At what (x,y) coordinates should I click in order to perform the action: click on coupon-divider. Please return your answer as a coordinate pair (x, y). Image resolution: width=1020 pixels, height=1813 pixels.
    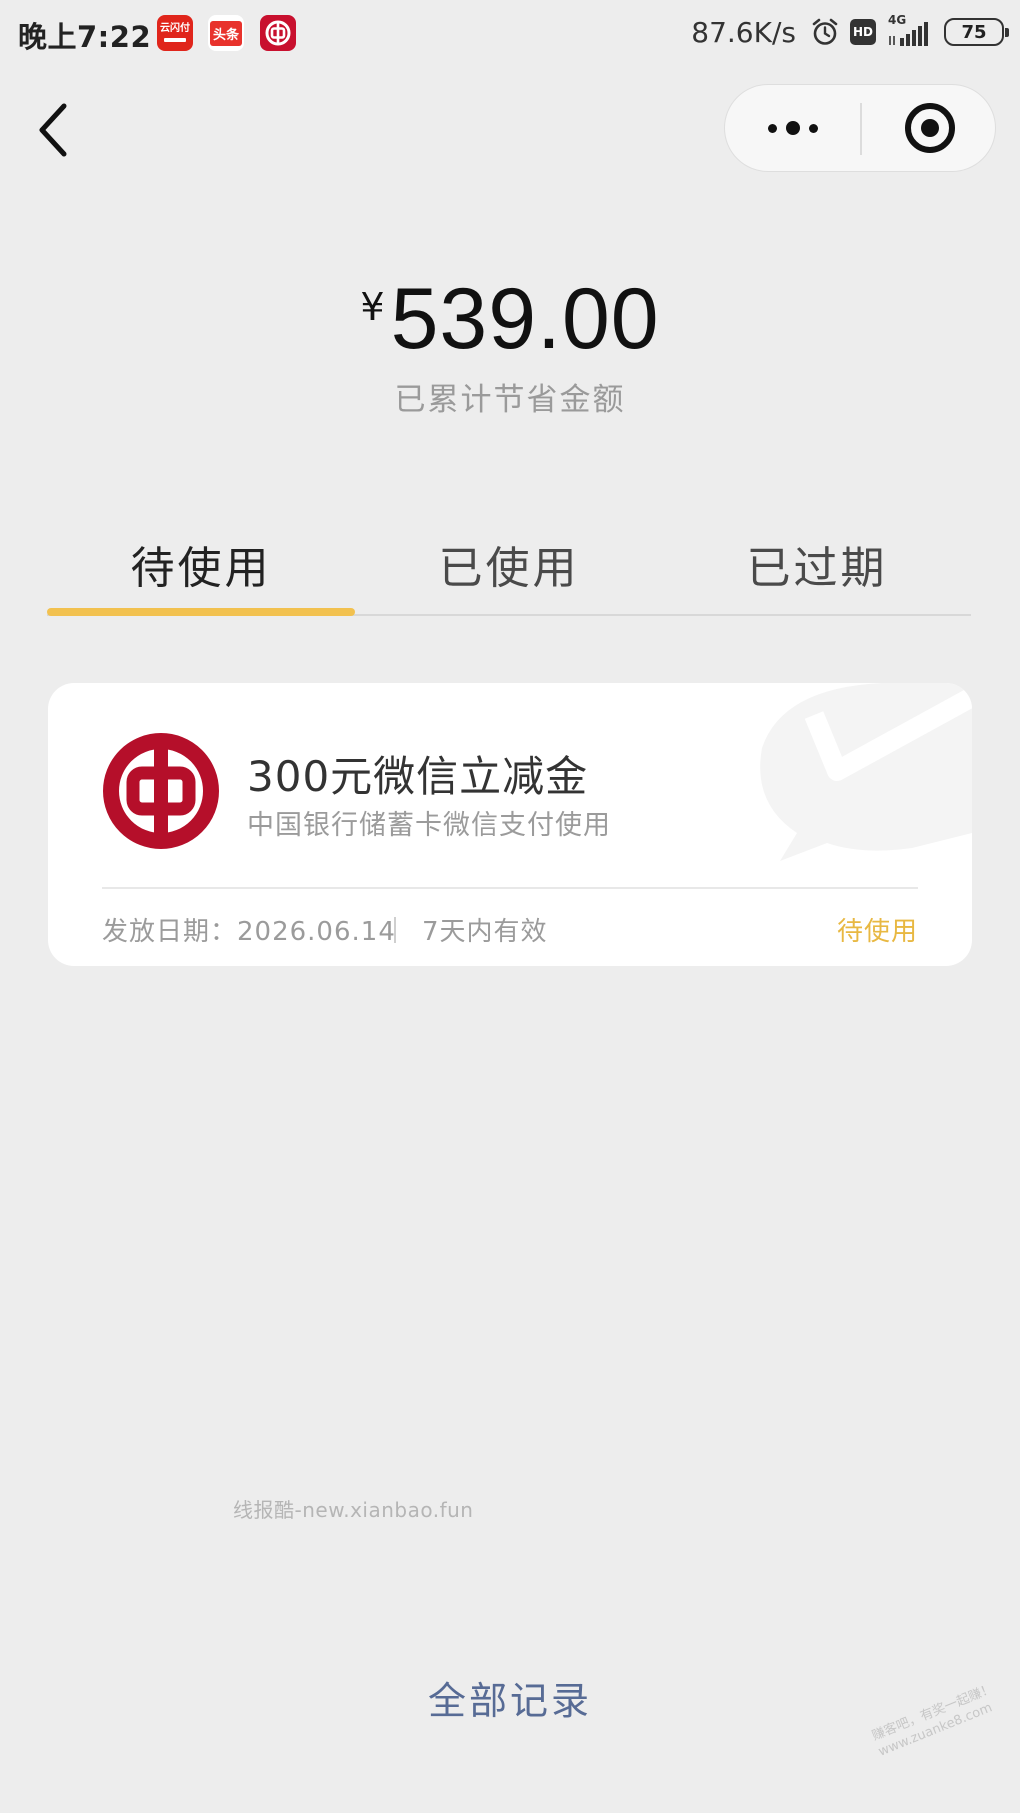
    Looking at the image, I should click on (510, 888).